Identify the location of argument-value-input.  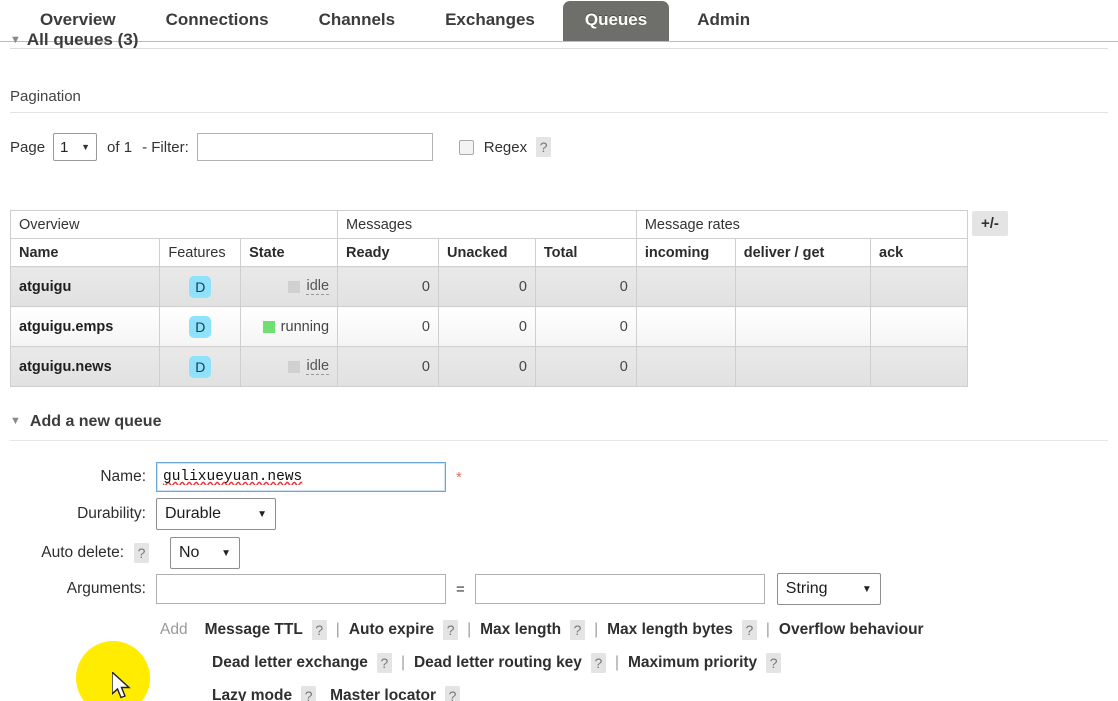
(619, 589).